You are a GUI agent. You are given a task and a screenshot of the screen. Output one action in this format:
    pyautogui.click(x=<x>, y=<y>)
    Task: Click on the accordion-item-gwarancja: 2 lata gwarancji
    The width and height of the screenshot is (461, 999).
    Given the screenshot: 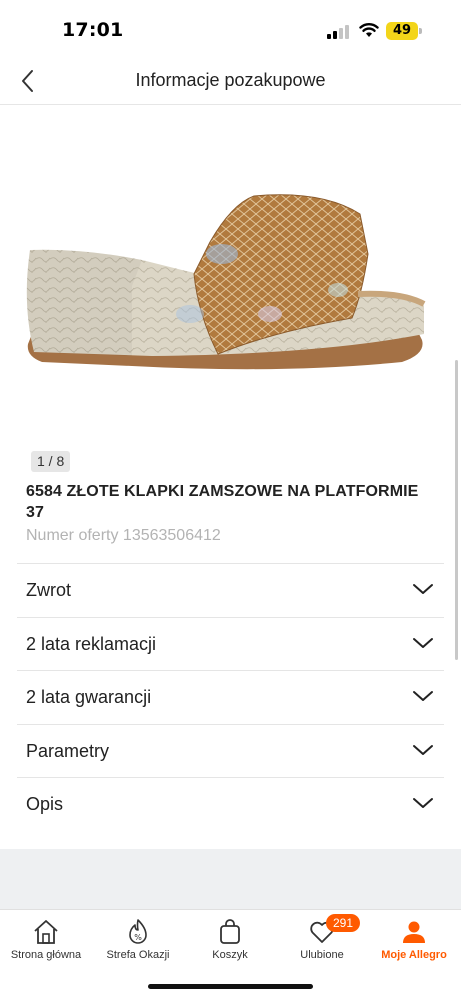 What is the action you would take?
    pyautogui.click(x=230, y=697)
    